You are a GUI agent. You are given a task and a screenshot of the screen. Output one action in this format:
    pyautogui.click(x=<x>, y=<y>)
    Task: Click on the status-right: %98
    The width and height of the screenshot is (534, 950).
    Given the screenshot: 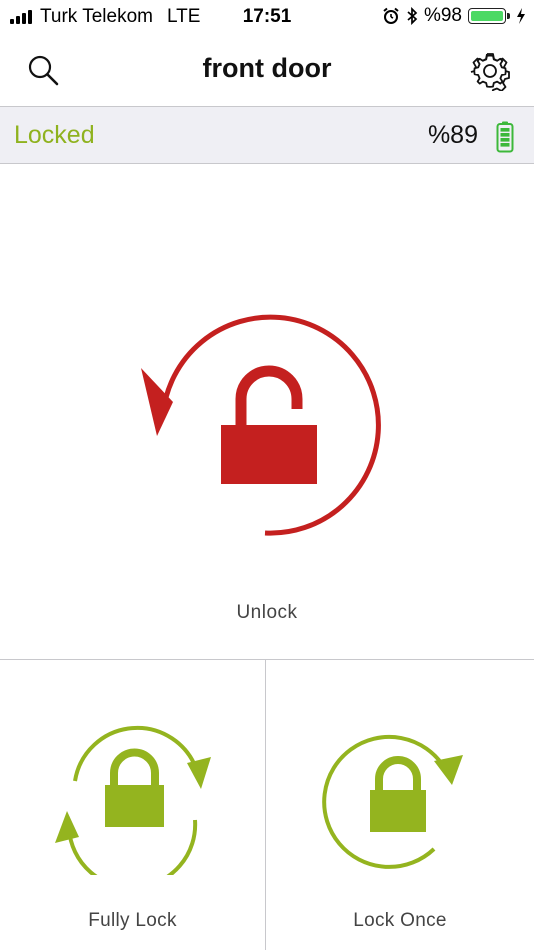 What is the action you would take?
    pyautogui.click(x=451, y=16)
    